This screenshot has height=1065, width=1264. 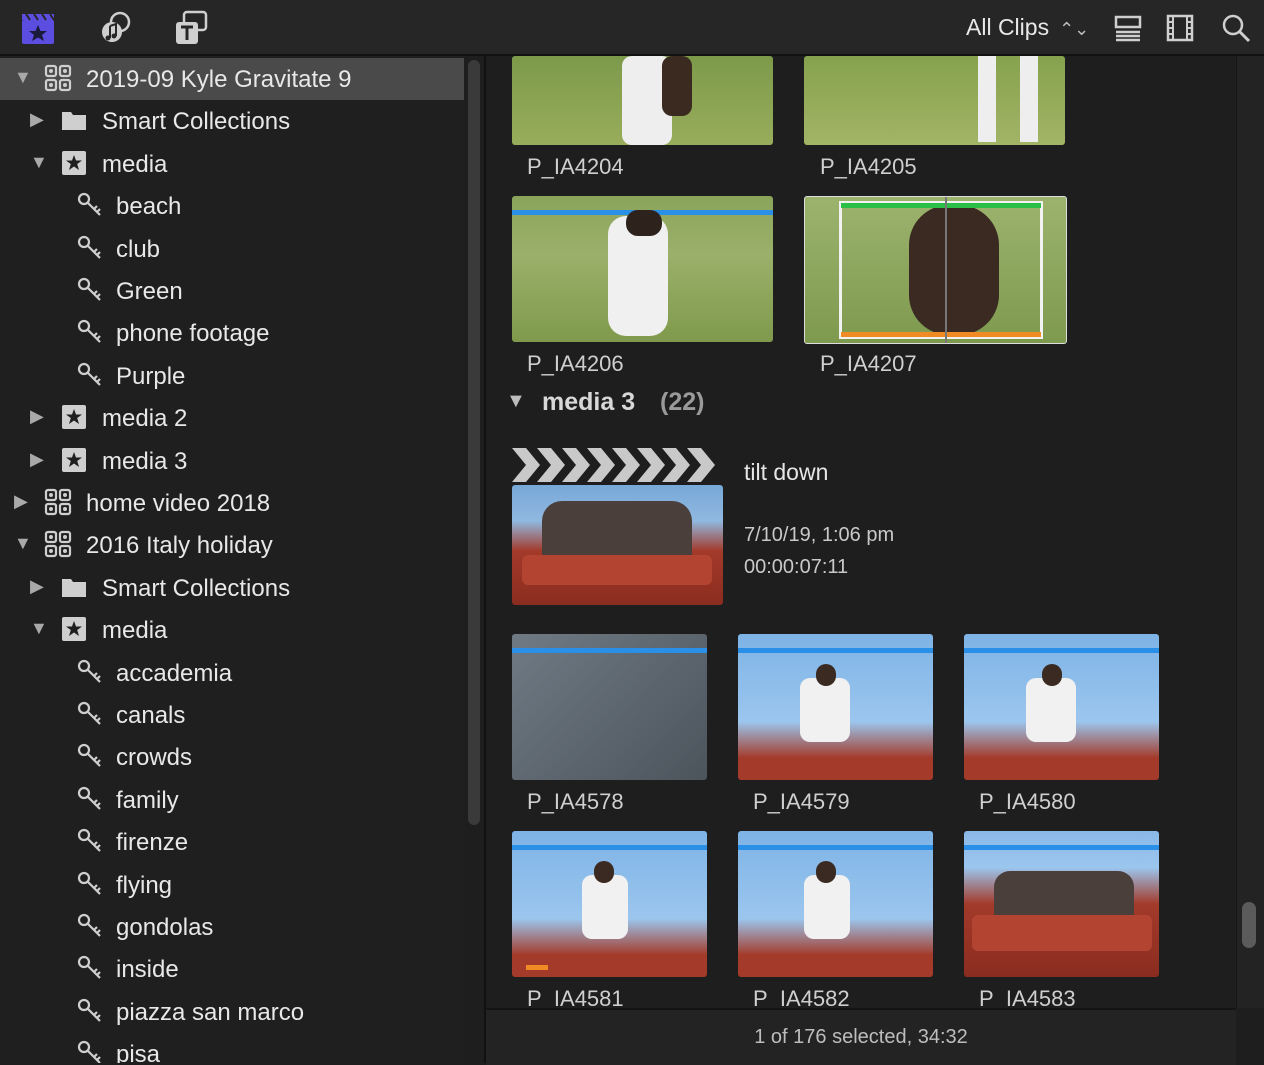 I want to click on clip-name: P_IA4580, so click(x=1027, y=801).